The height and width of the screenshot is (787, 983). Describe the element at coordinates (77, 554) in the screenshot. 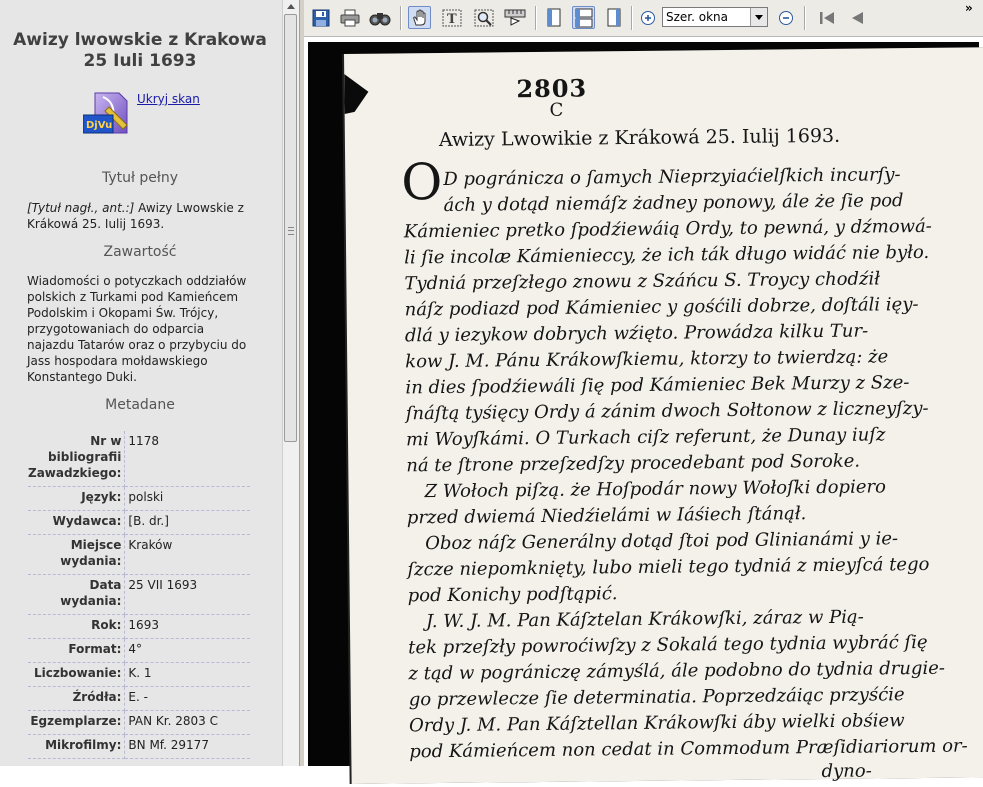

I see `metadata-key: Miejsce wydania:` at that location.